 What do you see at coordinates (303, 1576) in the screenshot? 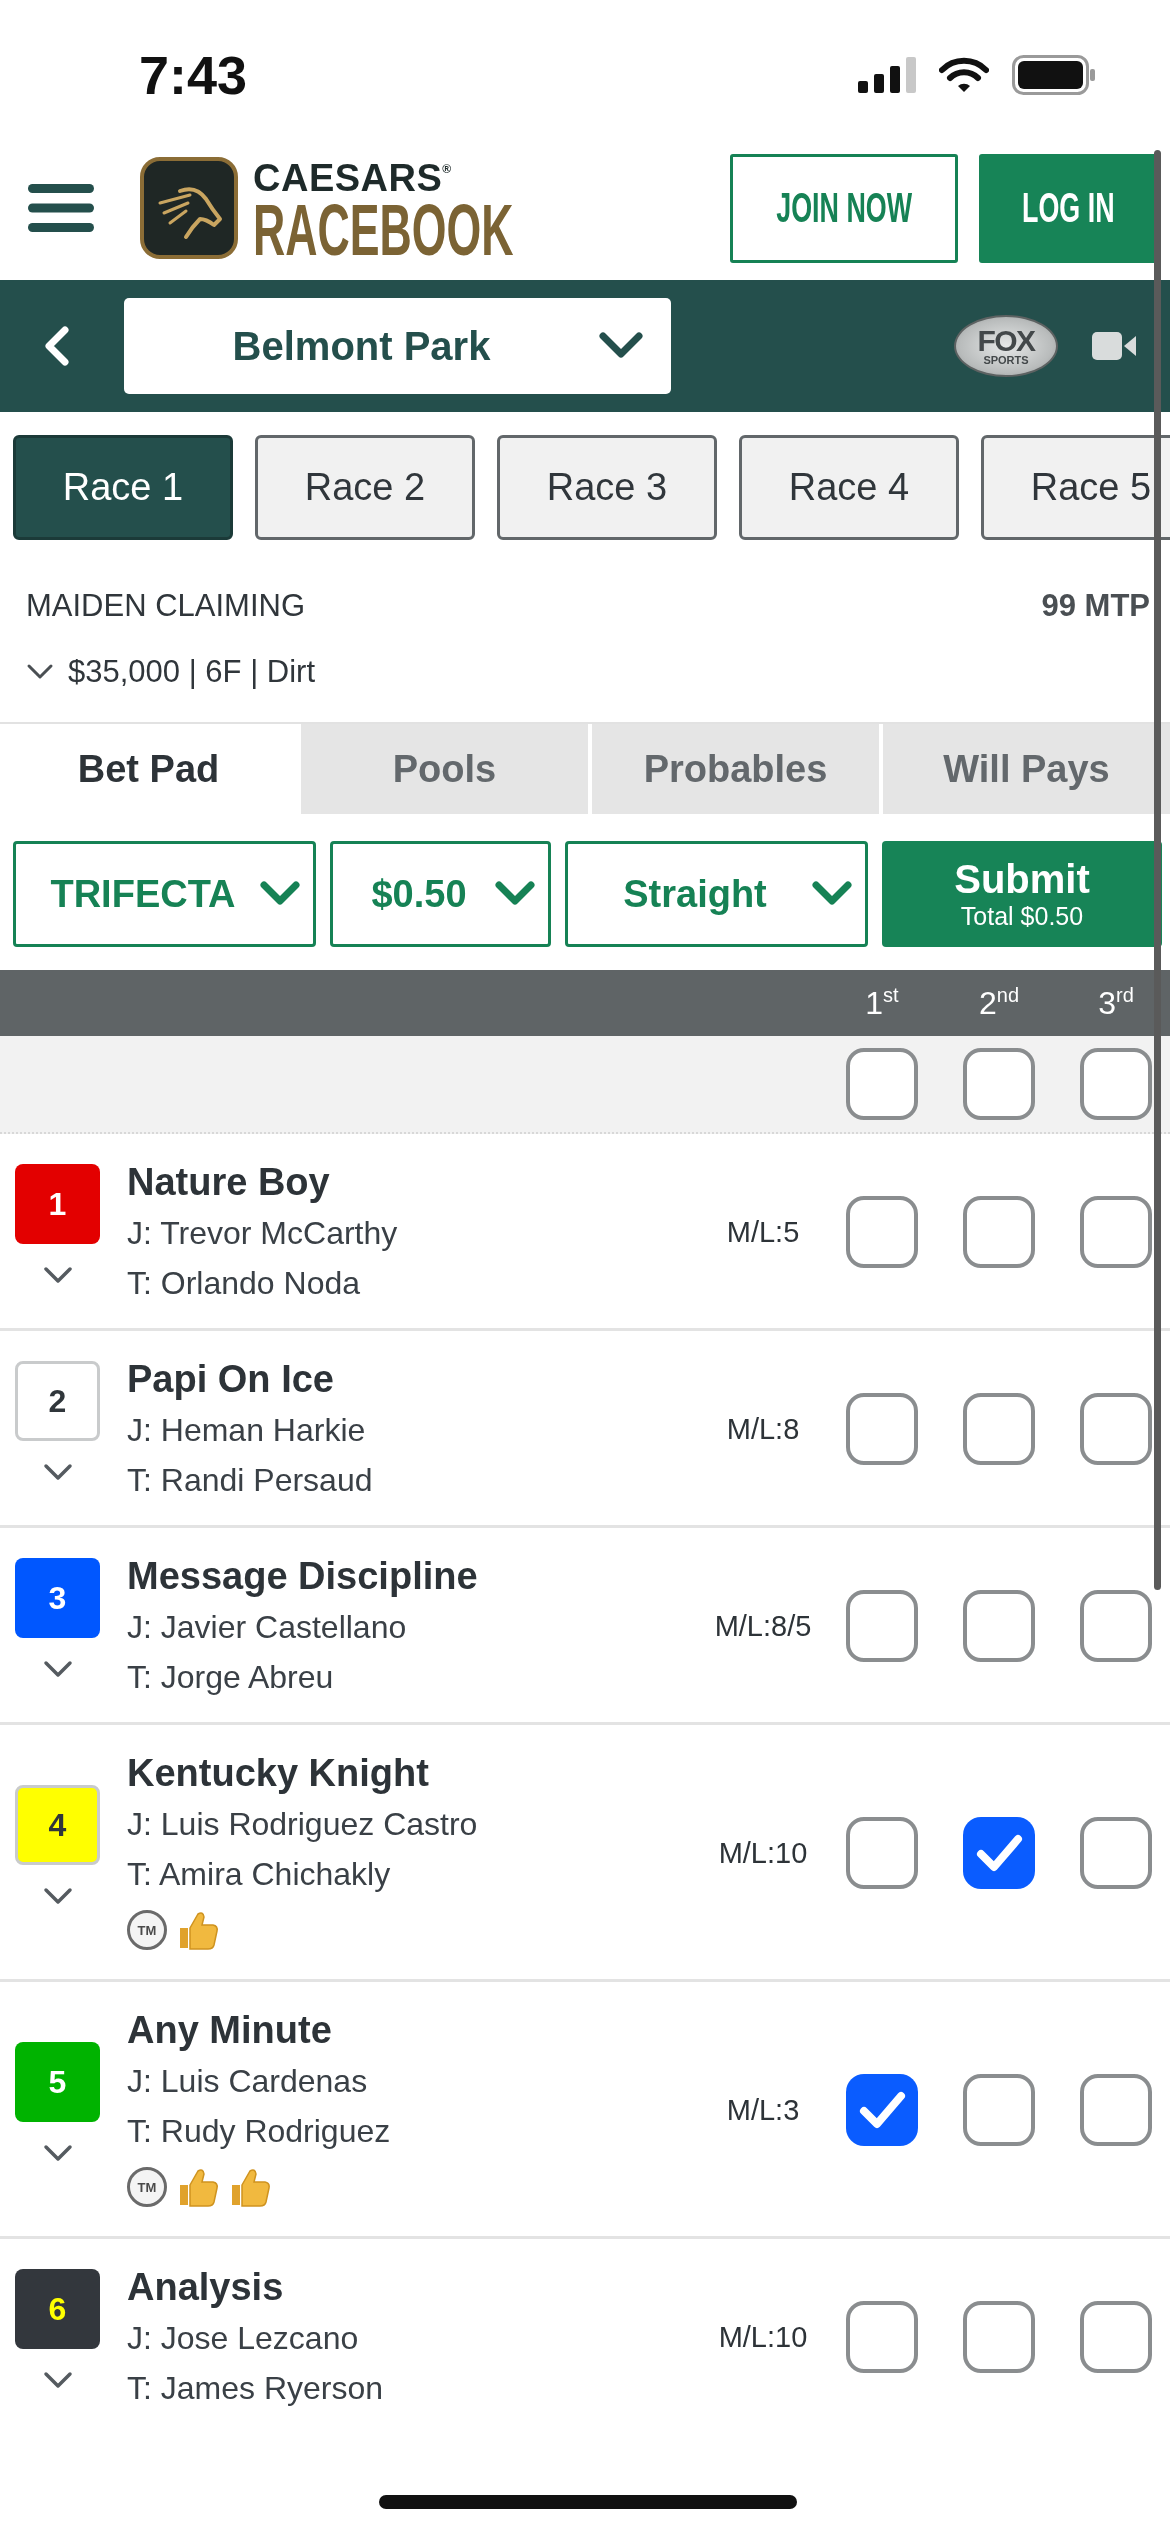
I see `horse-name: Message Discipline` at bounding box center [303, 1576].